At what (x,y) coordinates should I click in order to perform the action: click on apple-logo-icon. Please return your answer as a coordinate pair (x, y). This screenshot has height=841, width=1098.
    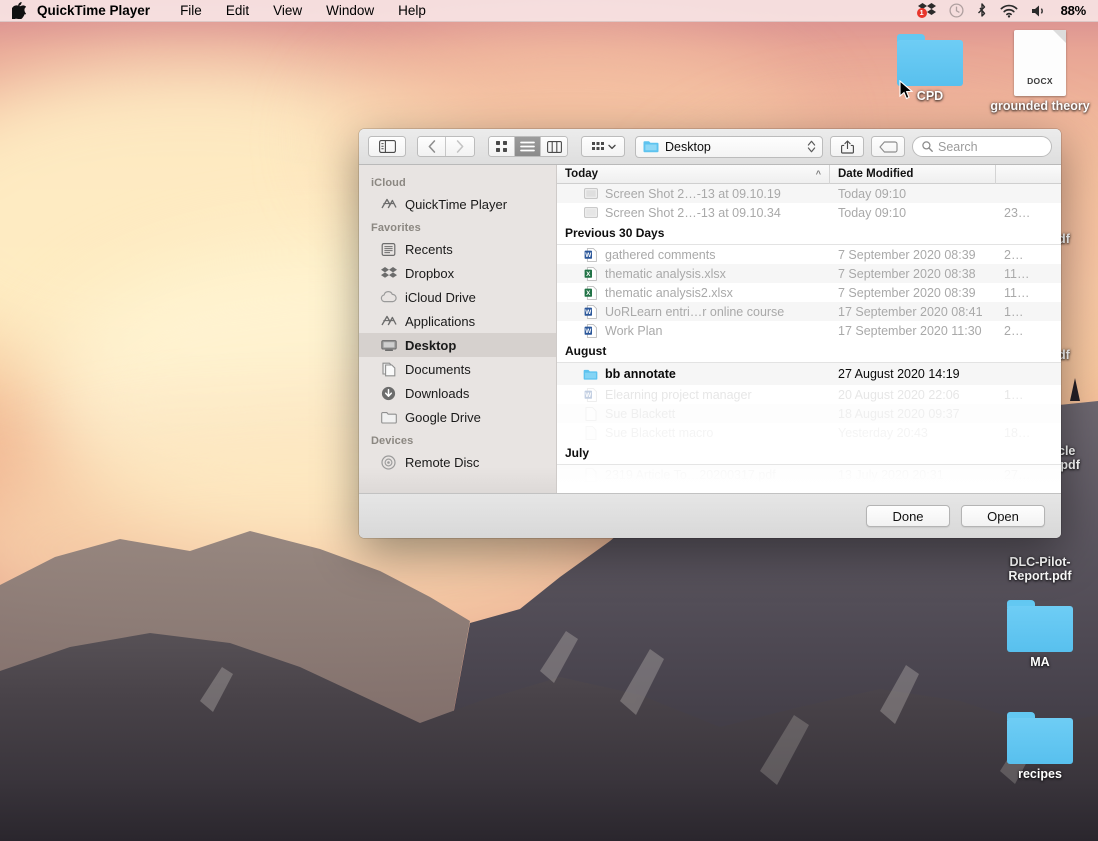
    Looking at the image, I should click on (18, 11).